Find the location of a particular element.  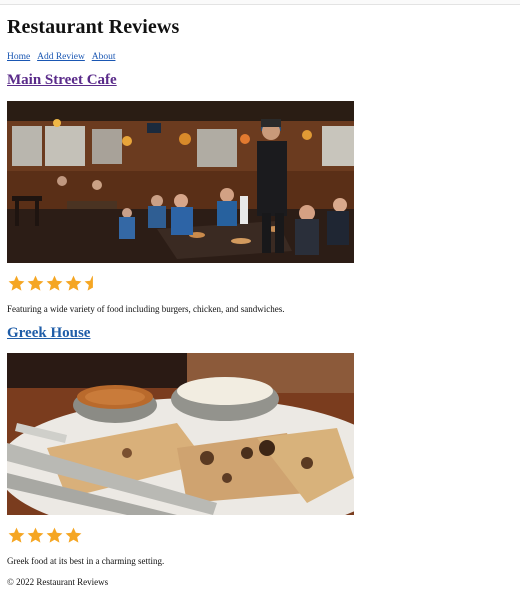

restaurant-title: Main Street Cafe is located at coordinates (62, 80).